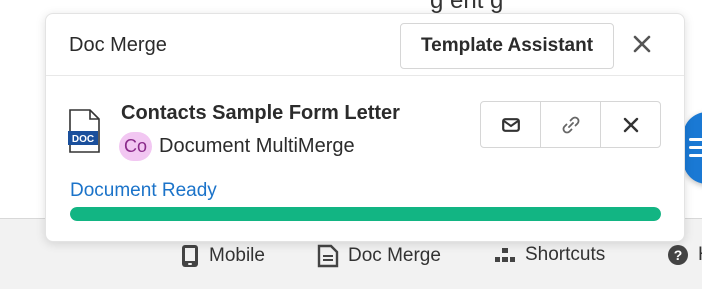 Image resolution: width=702 pixels, height=289 pixels. I want to click on document-type: Document MultiMerge, so click(257, 146).